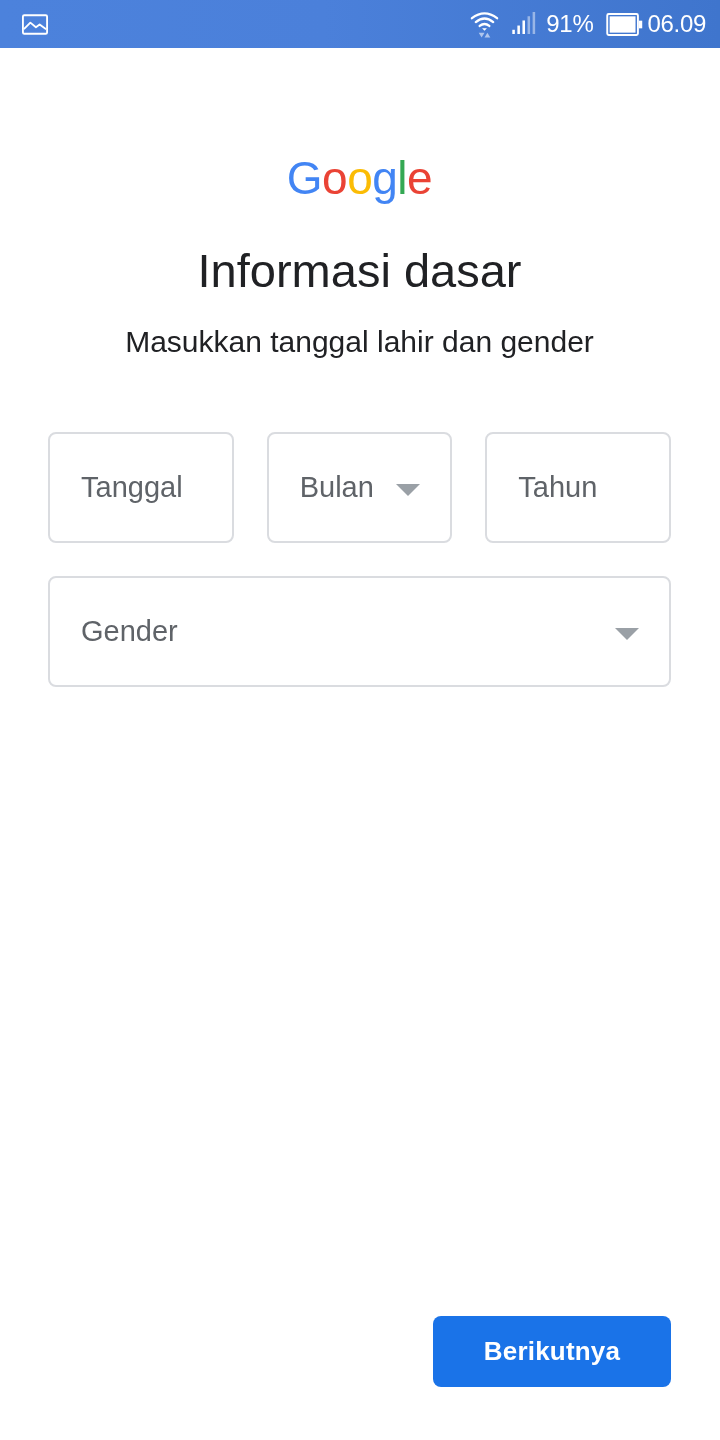 Image resolution: width=720 pixels, height=1440 pixels. I want to click on dropdown-field: Gender, so click(359, 631).